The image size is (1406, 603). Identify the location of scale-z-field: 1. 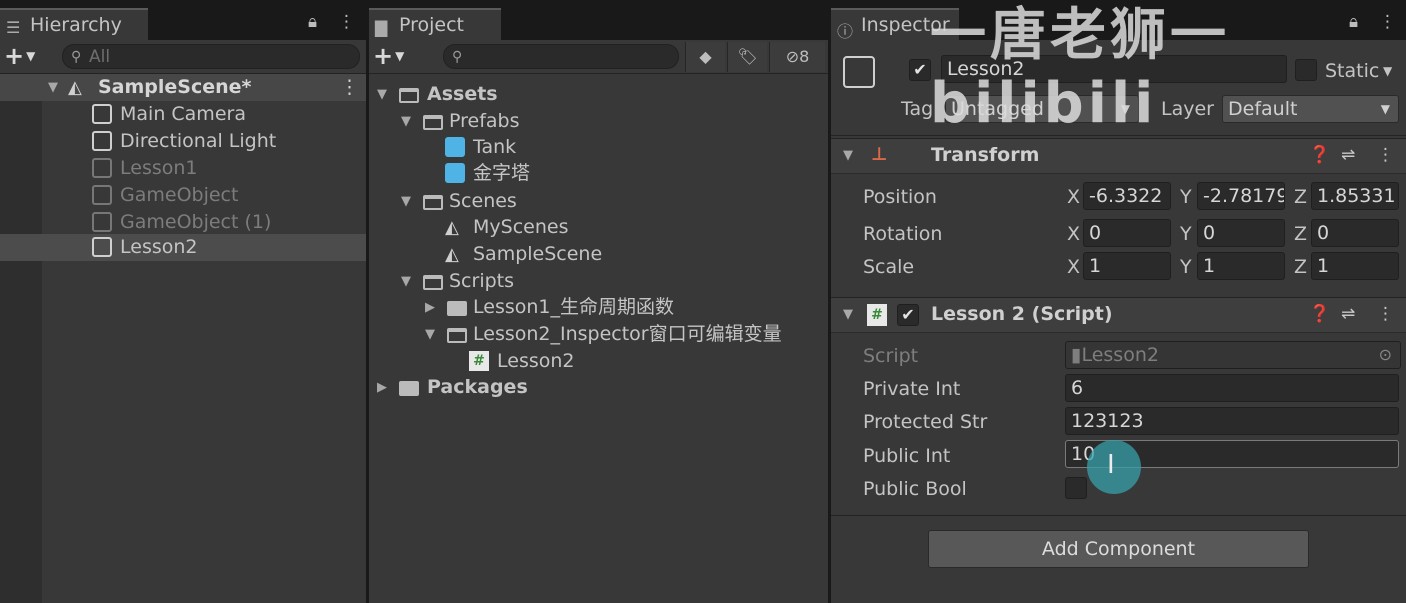
(1355, 266).